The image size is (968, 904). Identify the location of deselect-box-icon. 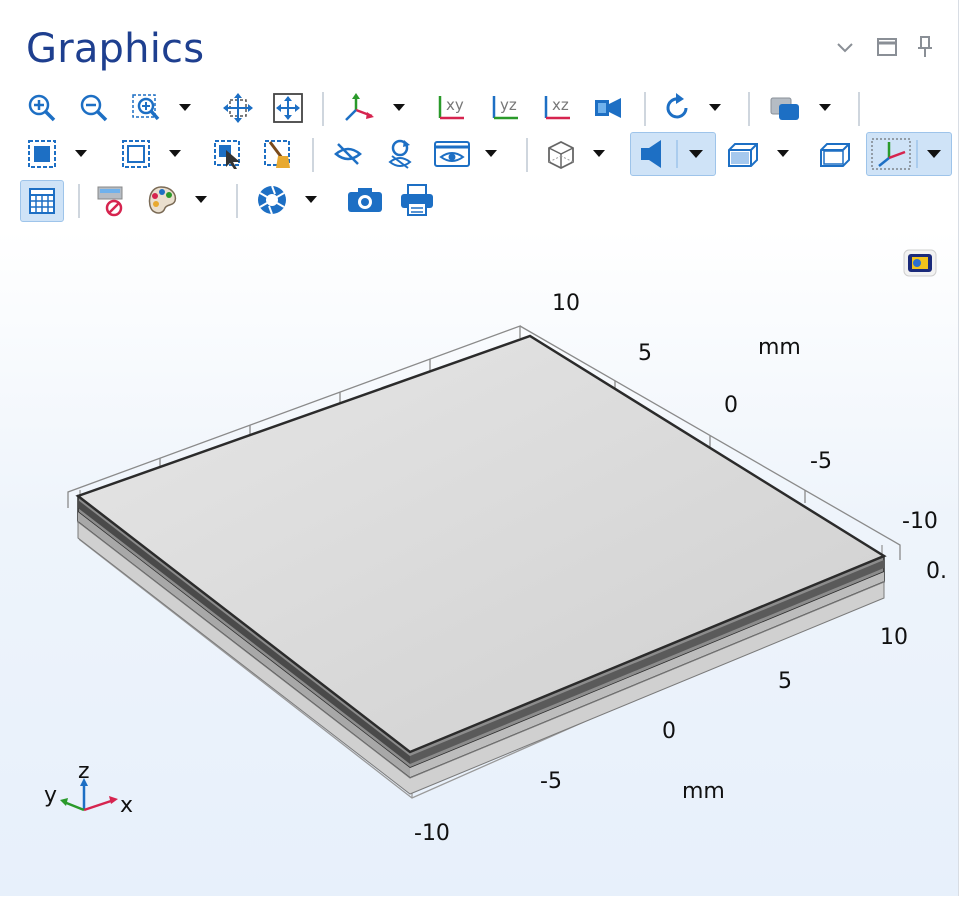
(136, 154).